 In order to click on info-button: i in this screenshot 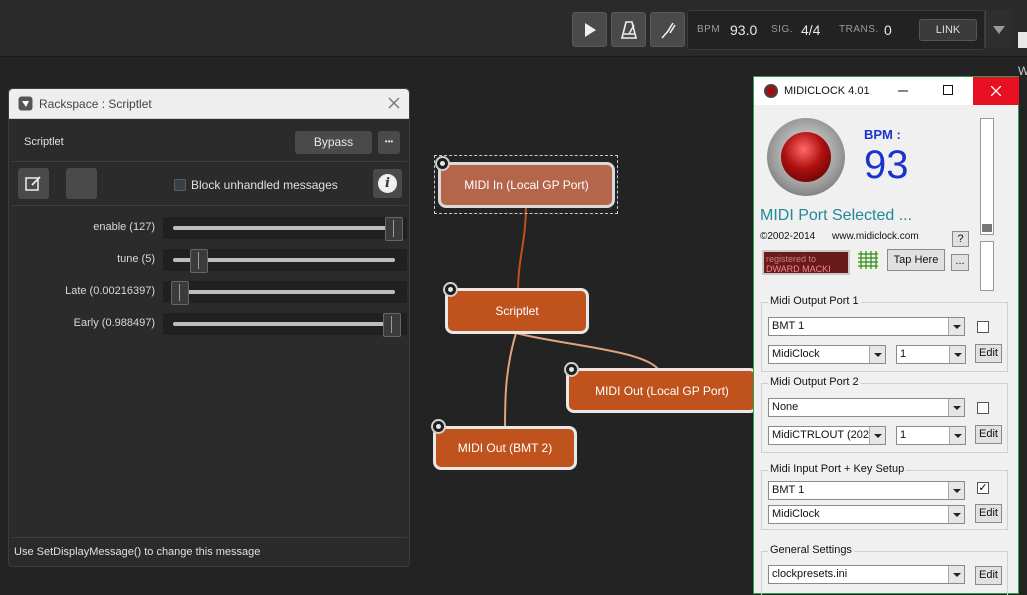, I will do `click(387, 183)`.